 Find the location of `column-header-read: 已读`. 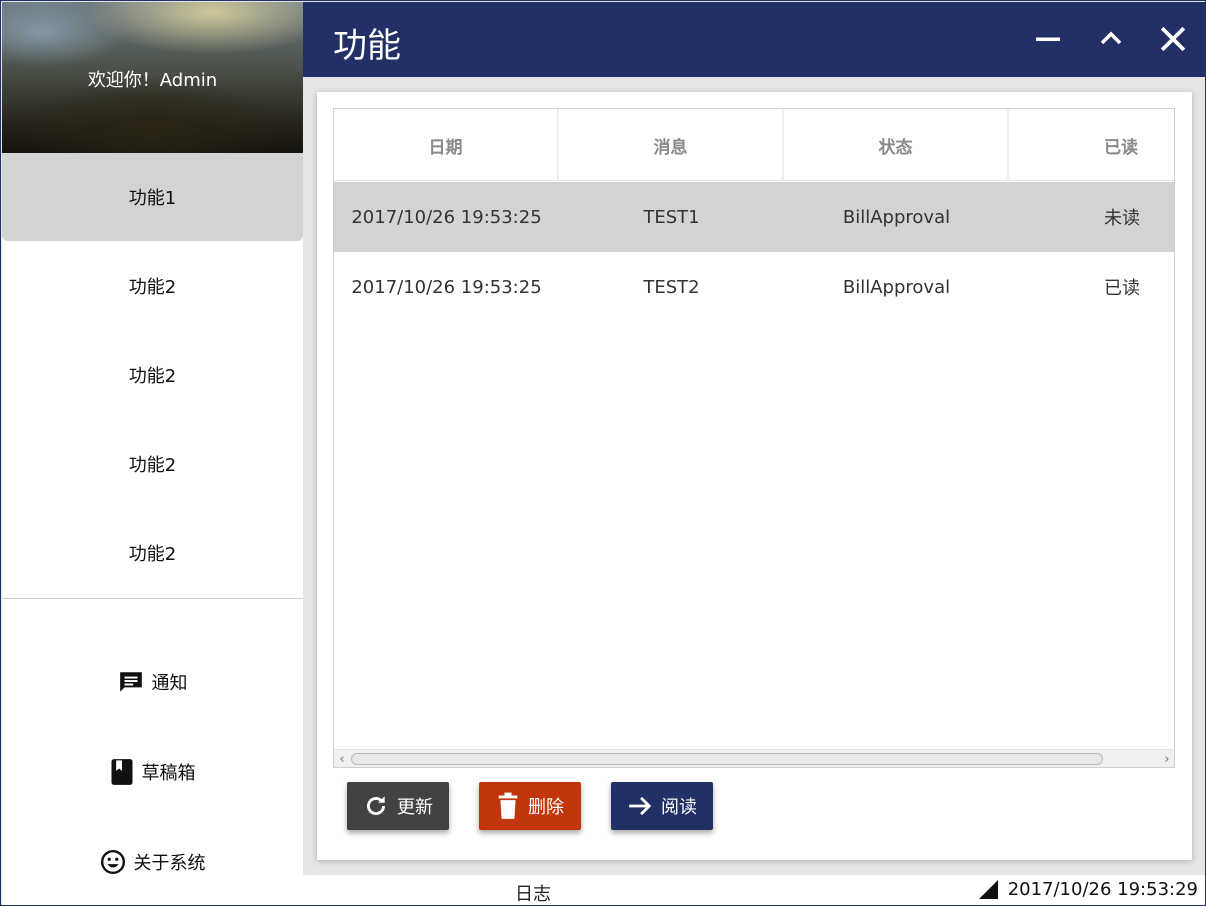

column-header-read: 已读 is located at coordinates (1091, 145).